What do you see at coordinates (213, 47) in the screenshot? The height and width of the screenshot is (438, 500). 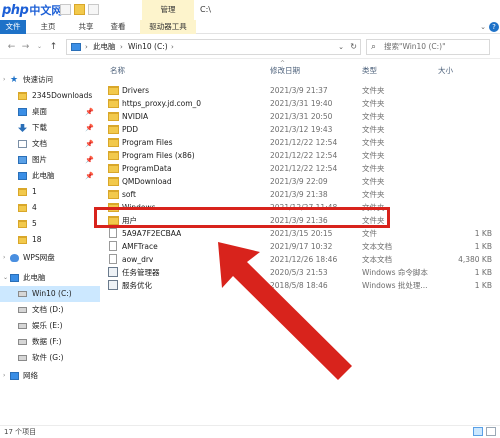 I see `address-bar: › 此电脑 › Win10 (C:) › ⌄ ↻` at bounding box center [213, 47].